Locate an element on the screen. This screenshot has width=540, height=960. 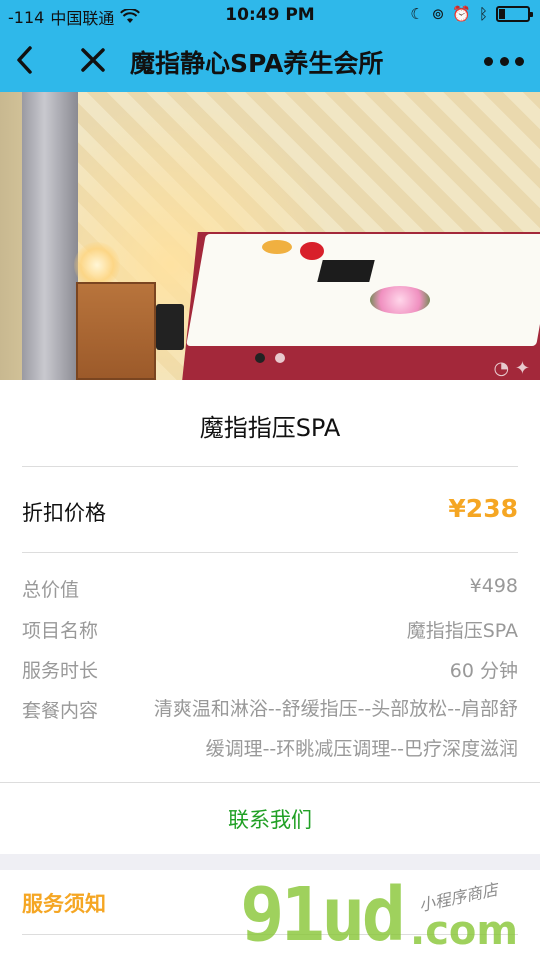
detail-label: 服务时长 is located at coordinates (60, 671).